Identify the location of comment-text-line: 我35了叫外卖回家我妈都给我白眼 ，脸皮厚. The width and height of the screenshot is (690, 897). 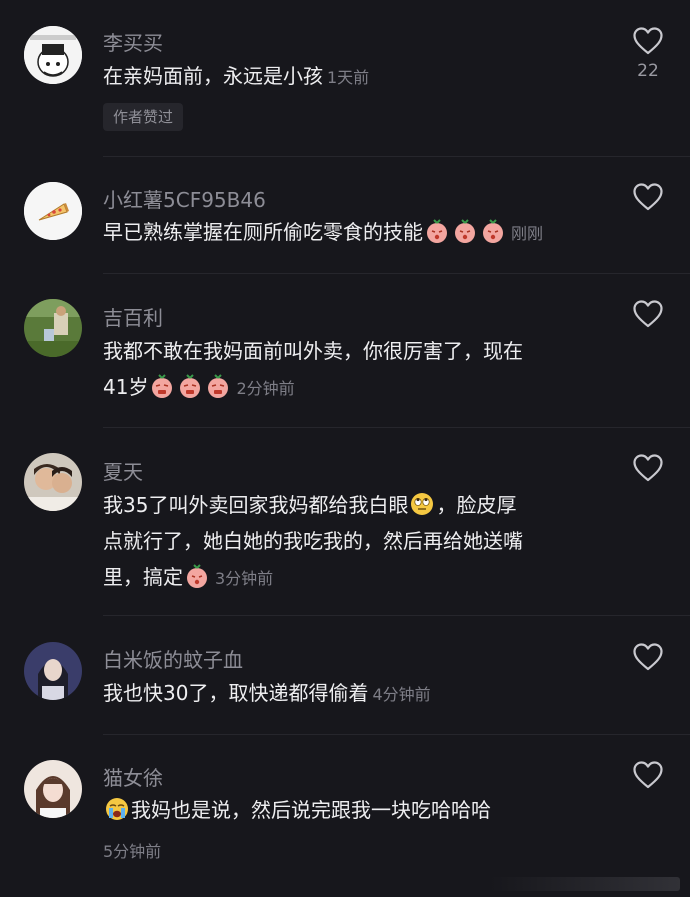
(353, 505).